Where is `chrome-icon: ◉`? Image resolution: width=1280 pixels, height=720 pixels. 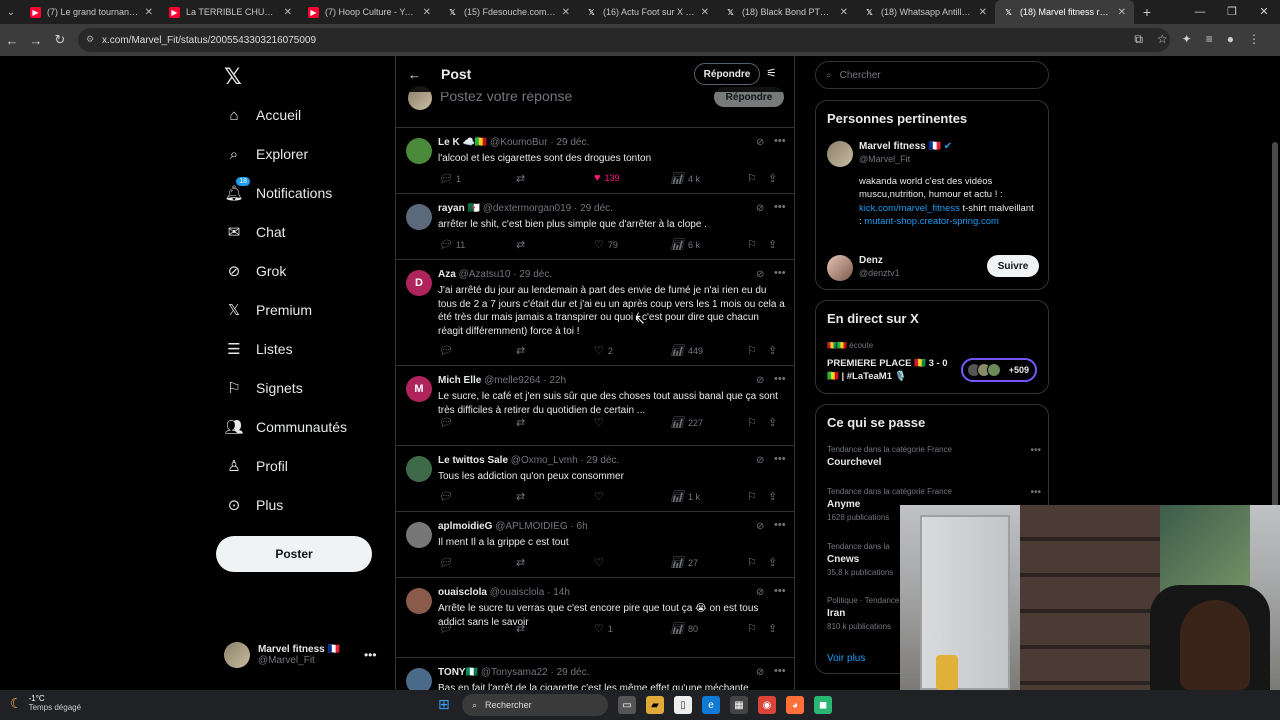 chrome-icon: ◉ is located at coordinates (767, 705).